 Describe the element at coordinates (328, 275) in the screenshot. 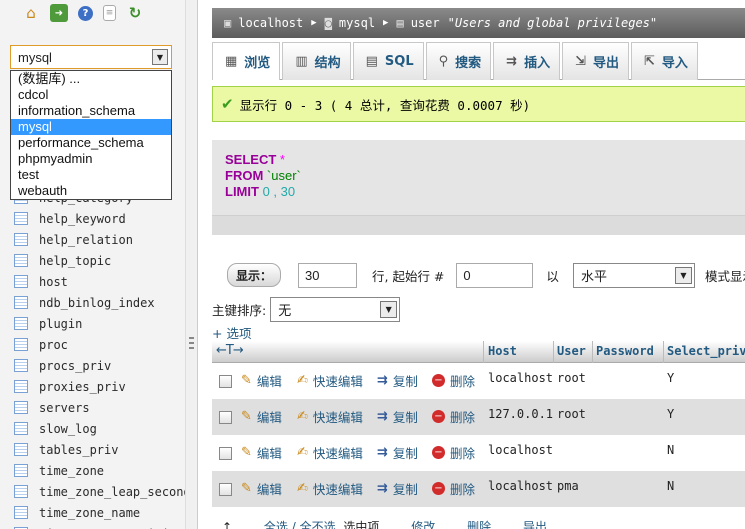

I see `rows-input: 30` at that location.